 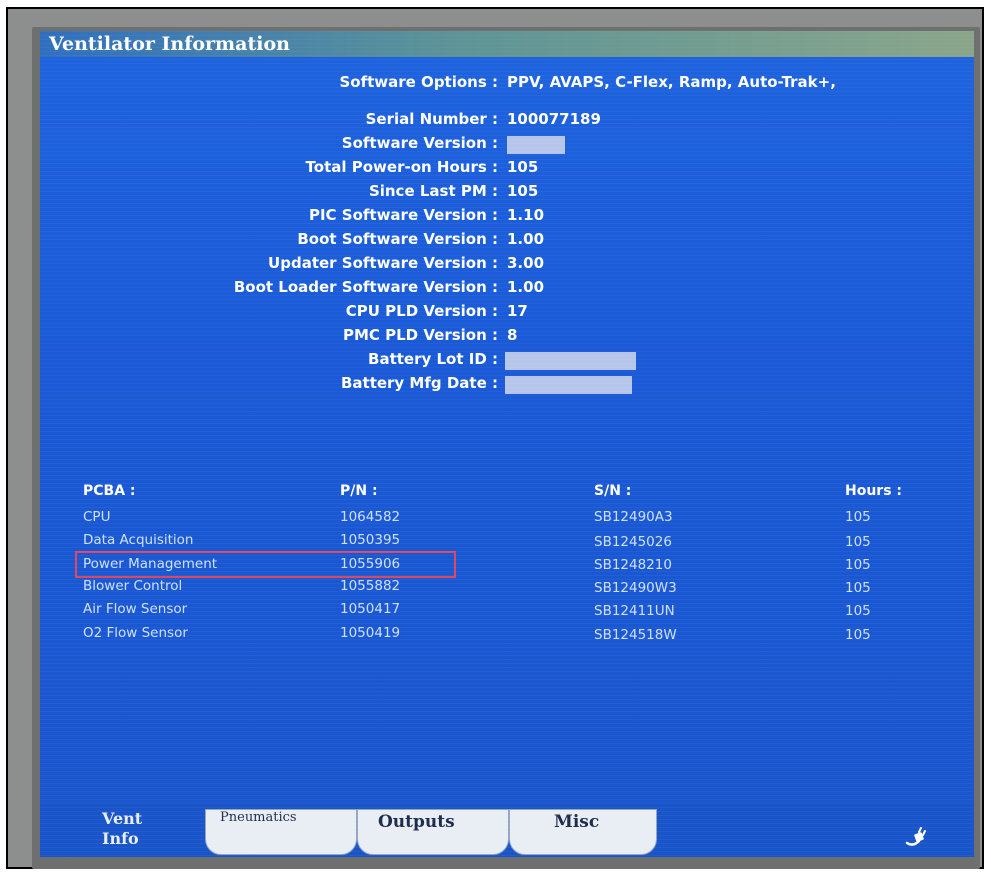 What do you see at coordinates (431, 119) in the screenshot?
I see `info-label: Serial Number :` at bounding box center [431, 119].